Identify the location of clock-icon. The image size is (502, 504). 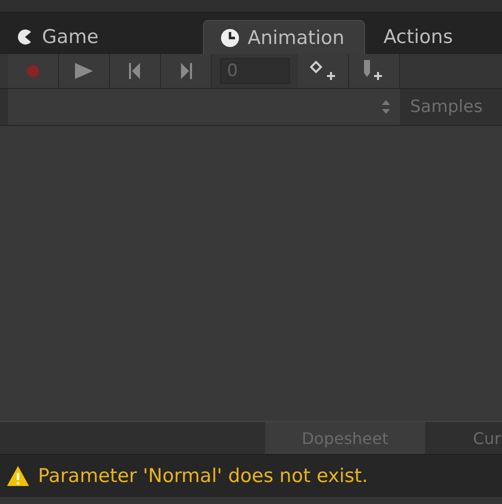
(230, 38).